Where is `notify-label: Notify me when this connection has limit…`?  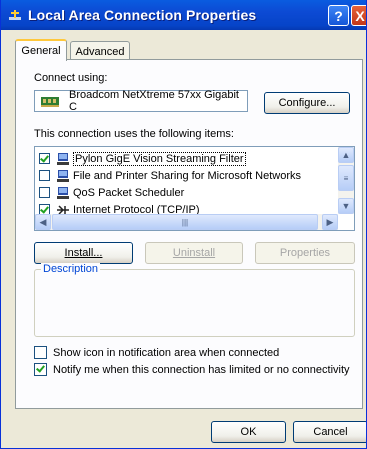
notify-label: Notify me when this connection has limit… is located at coordinates (201, 369).